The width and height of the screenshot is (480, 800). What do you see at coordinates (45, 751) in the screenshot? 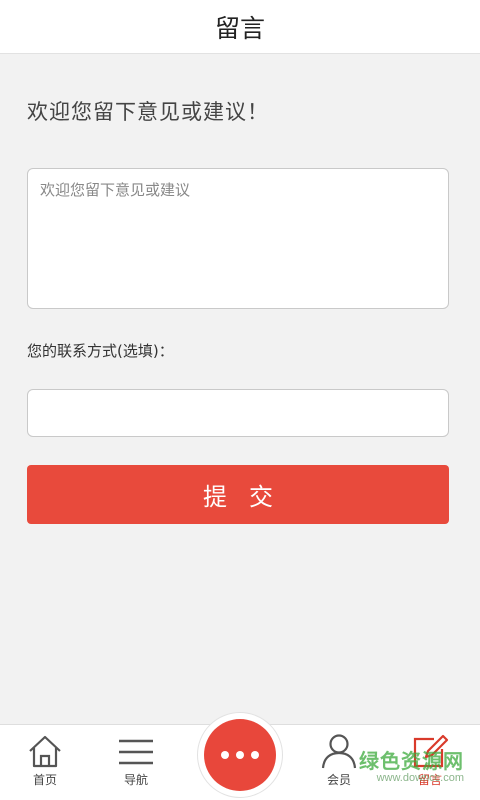
I see `home-icon` at bounding box center [45, 751].